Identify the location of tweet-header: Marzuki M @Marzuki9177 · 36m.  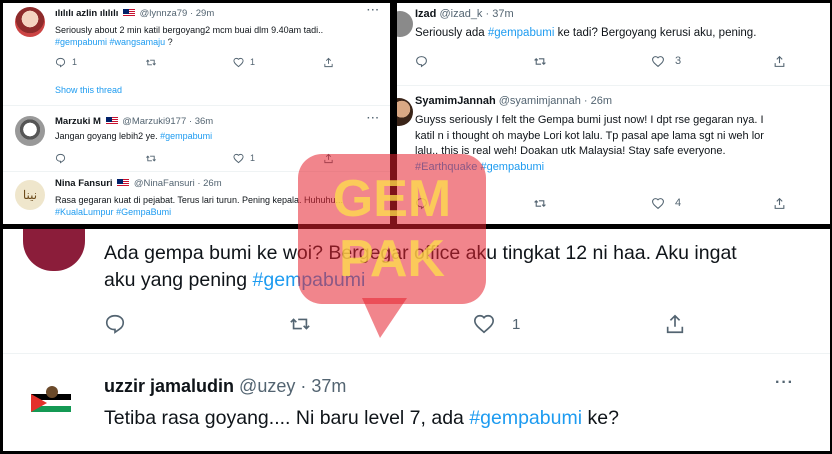
(134, 121).